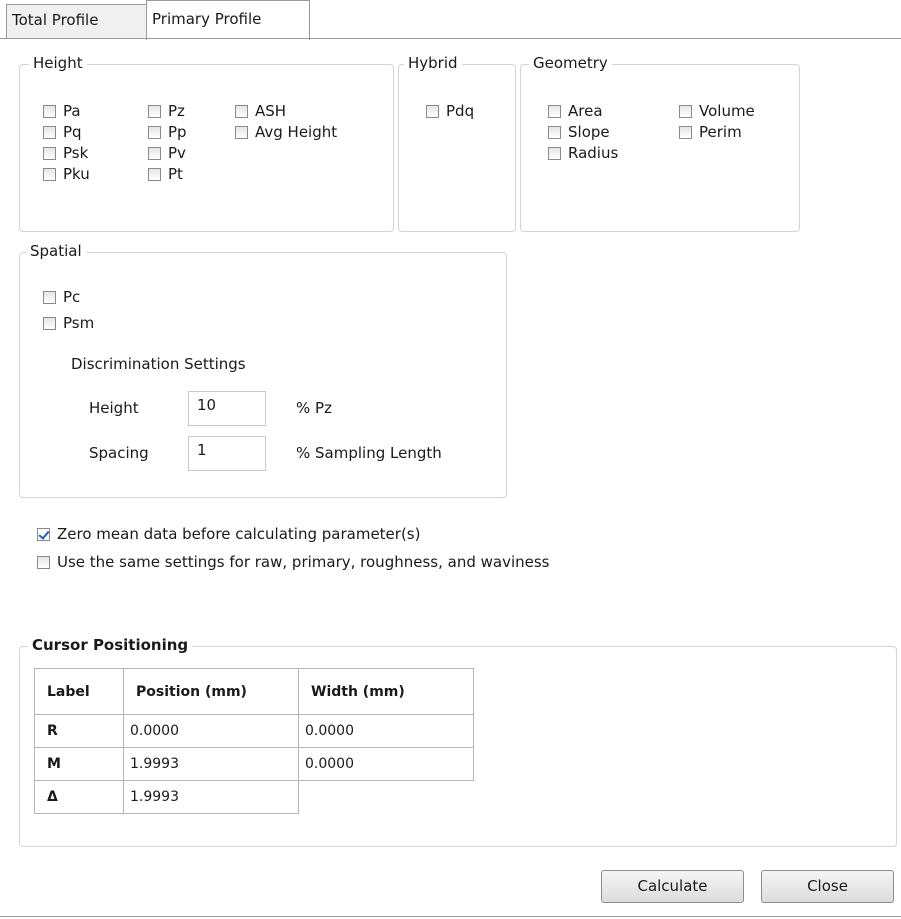  Describe the element at coordinates (211, 731) in the screenshot. I see `position-cell: 0.0000` at that location.